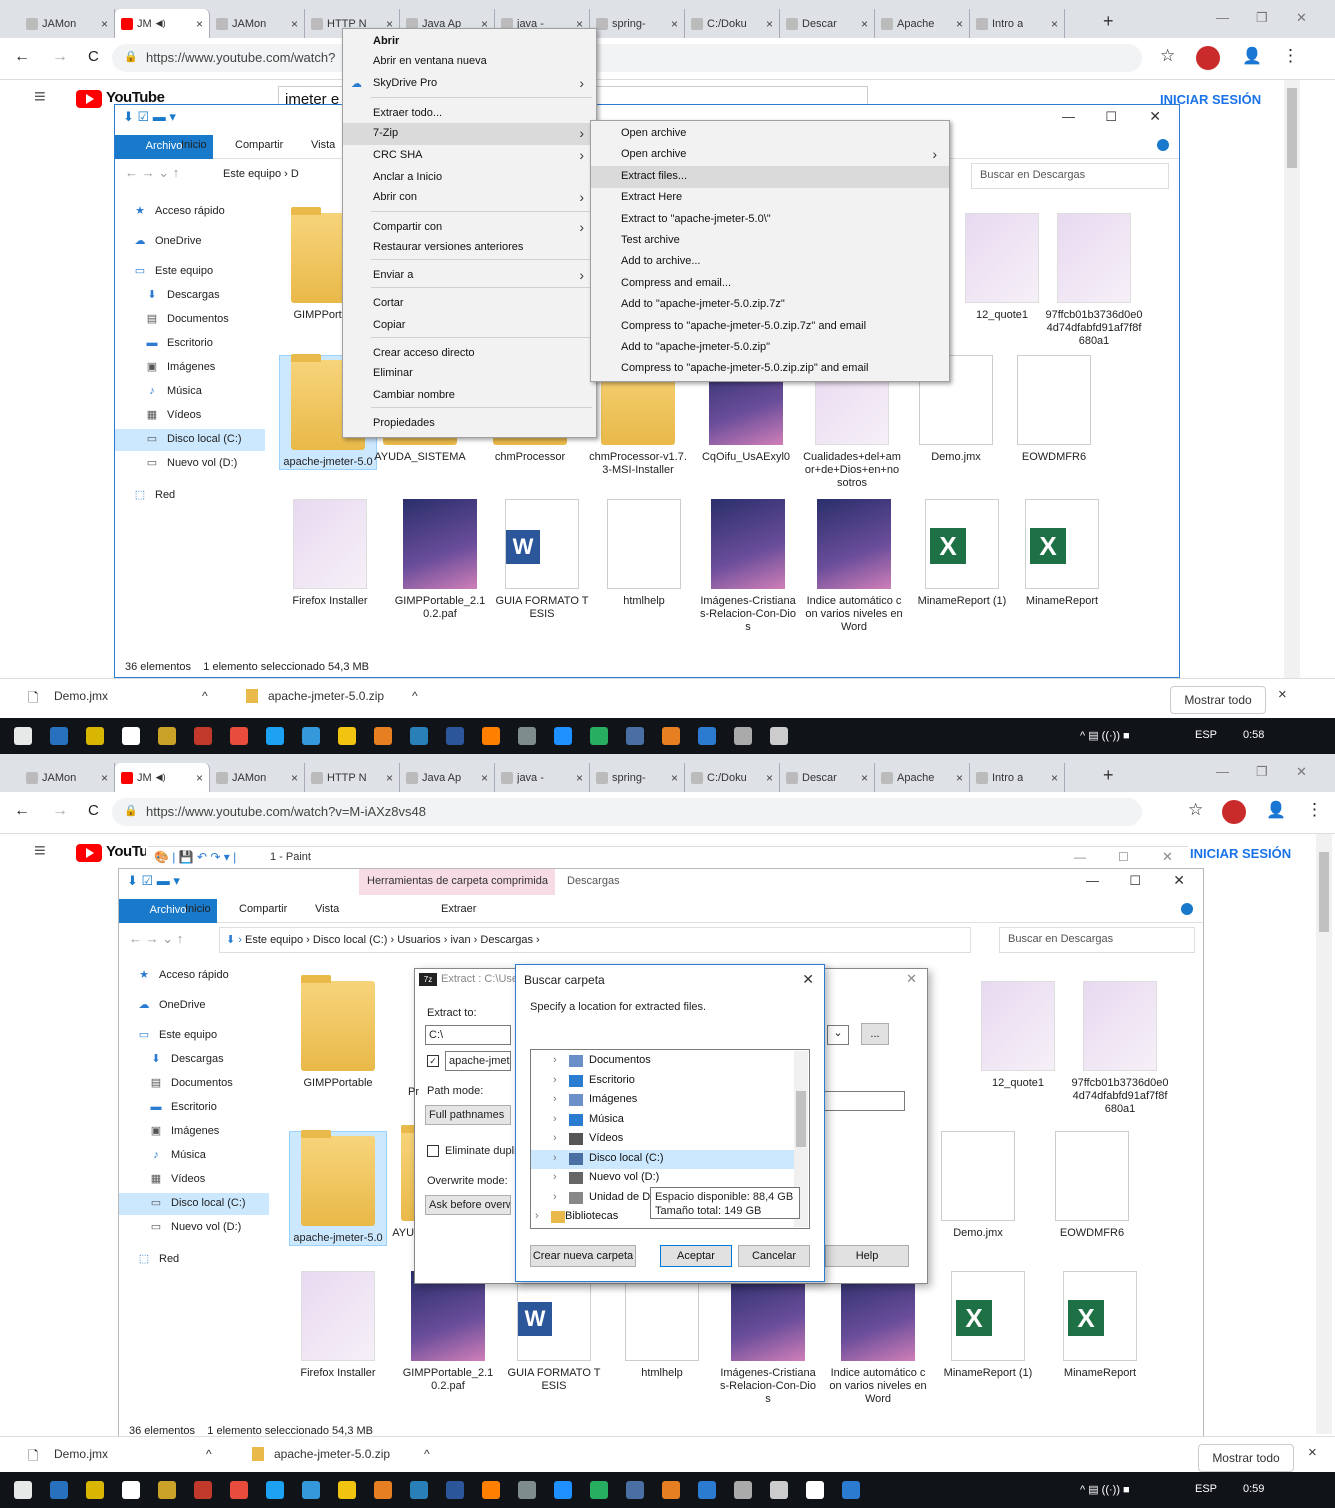  I want to click on minimize-icon: —, so click(1222, 17).